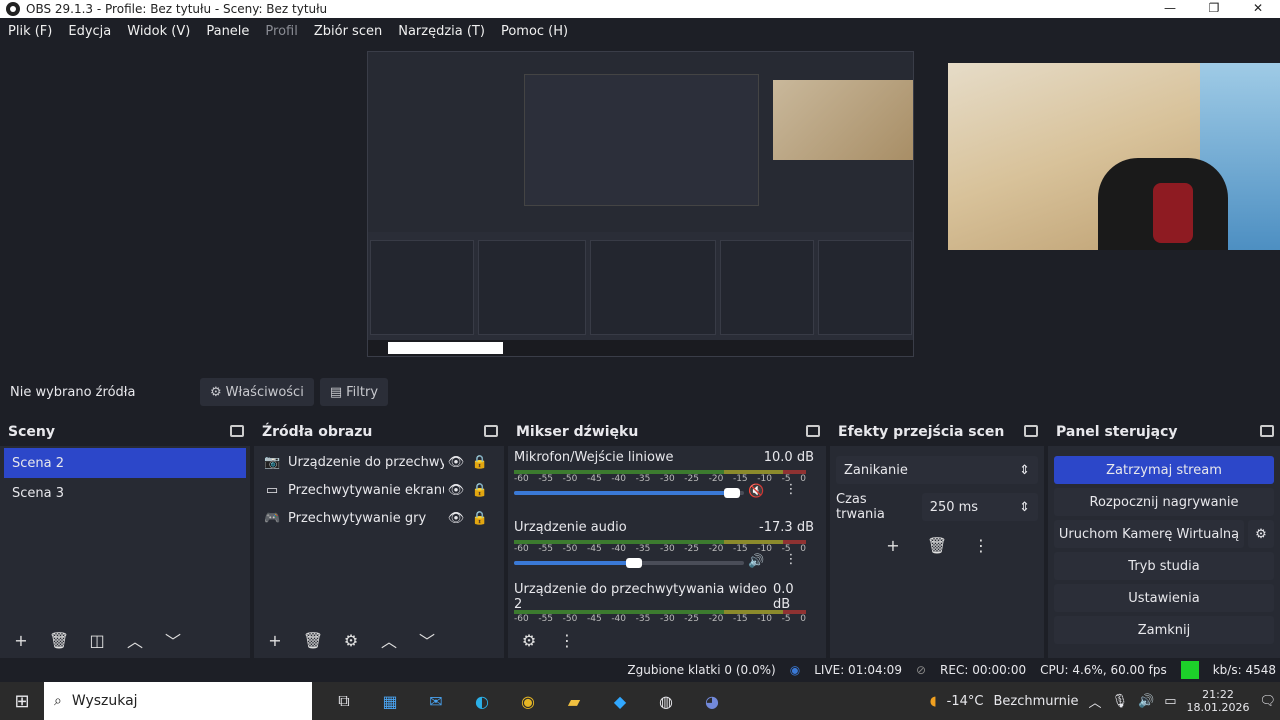  What do you see at coordinates (379, 490) in the screenshot?
I see `source-item: ▭ Przechwytywanie ekranu 2 👁 🔒` at bounding box center [379, 490].